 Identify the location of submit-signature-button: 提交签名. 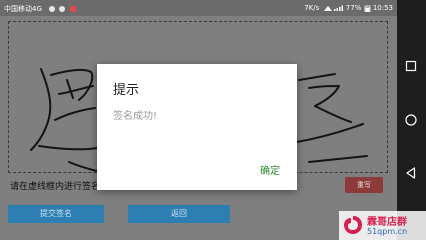
(56, 214).